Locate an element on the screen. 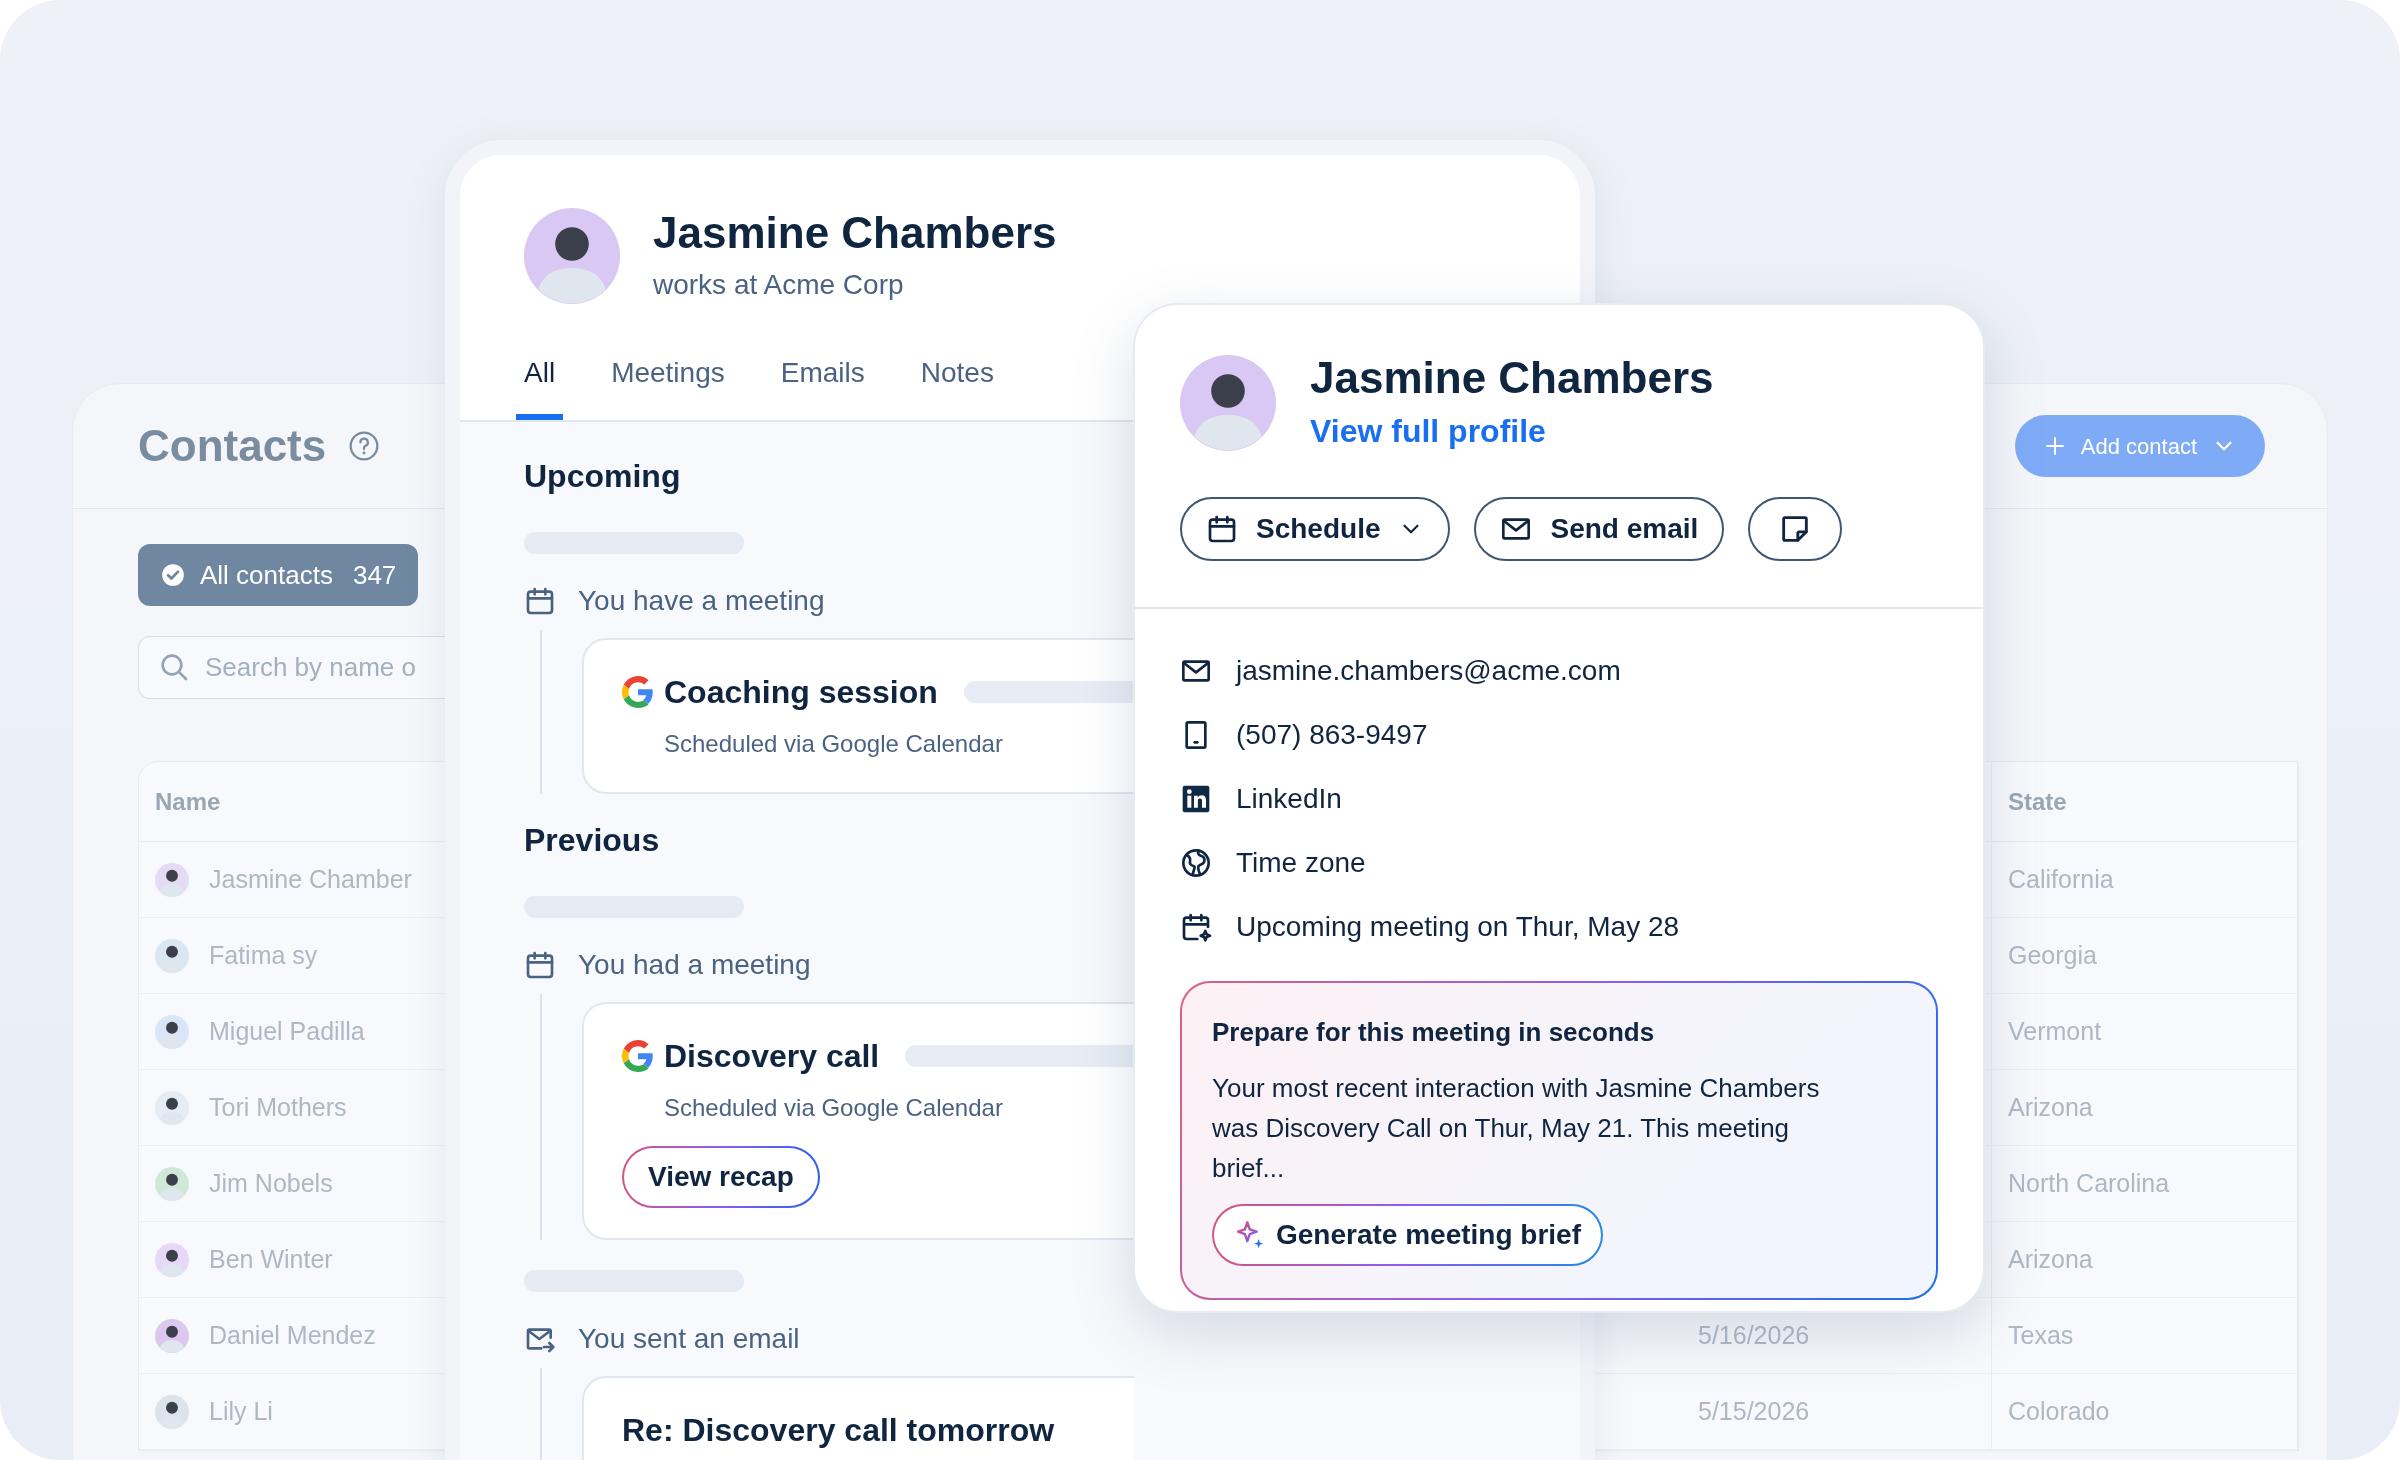 This screenshot has width=2400, height=1460. detail-text: (507) 863-9497 is located at coordinates (1332, 734).